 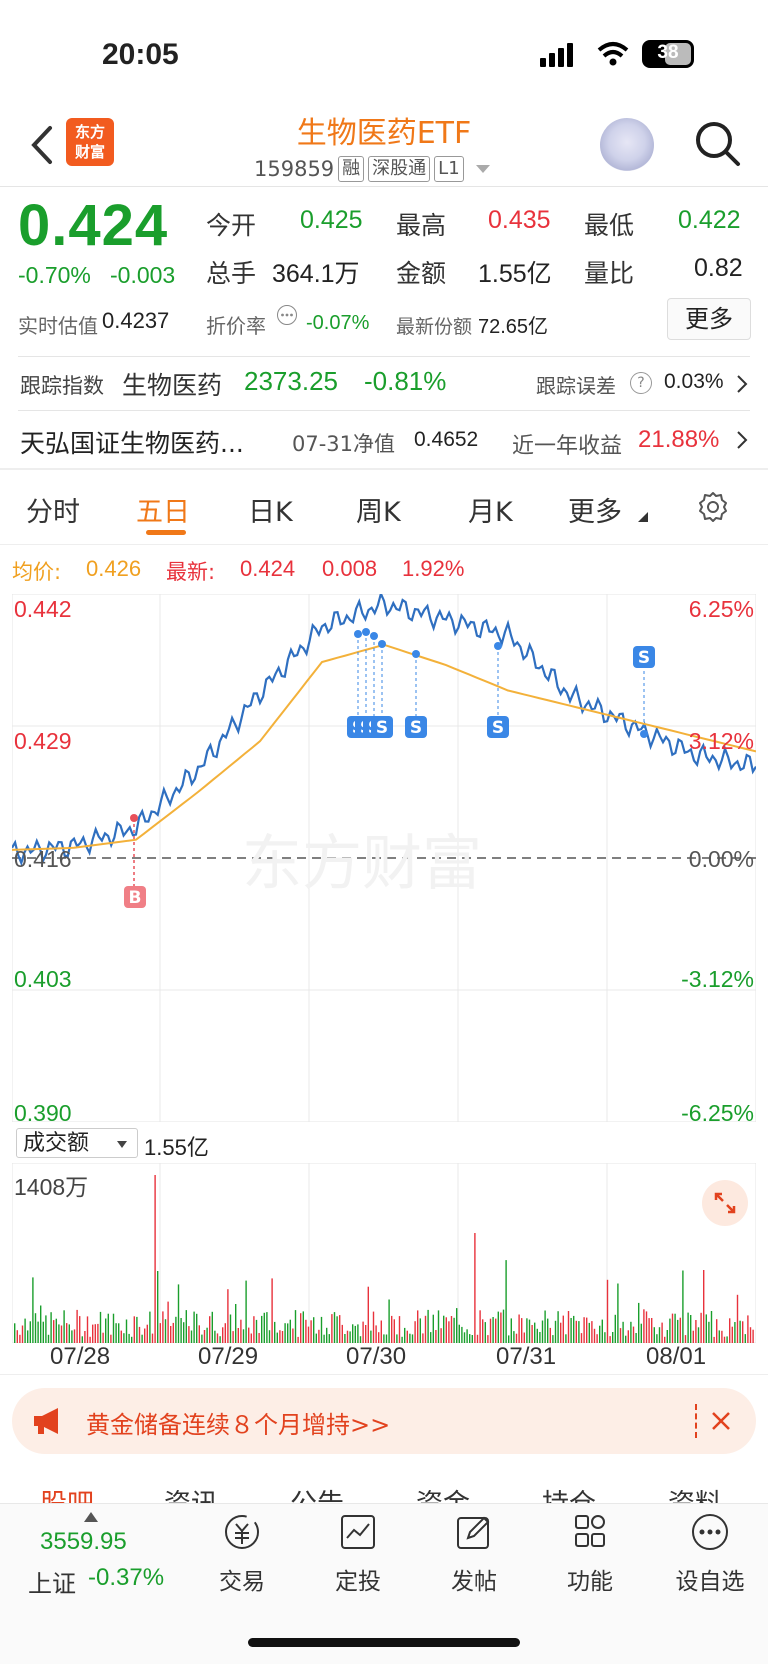 What do you see at coordinates (474, 1554) in the screenshot?
I see `nav-post: 发帖` at bounding box center [474, 1554].